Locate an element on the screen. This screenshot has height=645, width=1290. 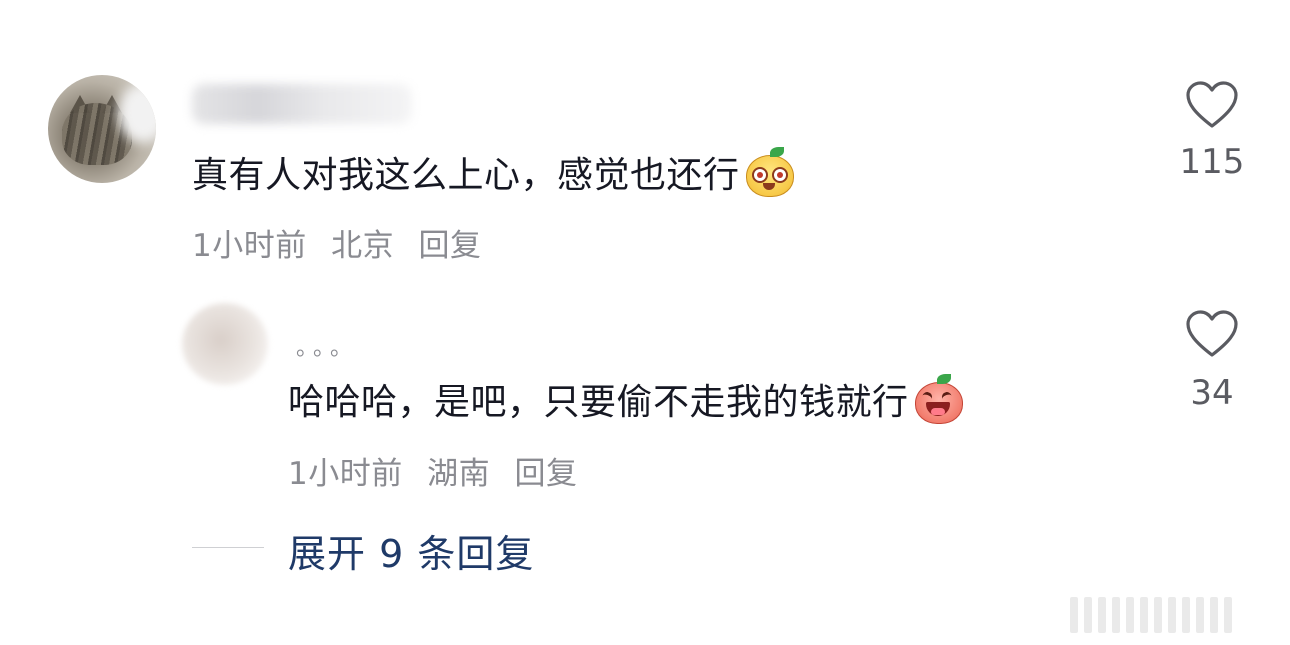
comment-text: 真有人对我这么上心，感觉也还行 is located at coordinates (466, 175).